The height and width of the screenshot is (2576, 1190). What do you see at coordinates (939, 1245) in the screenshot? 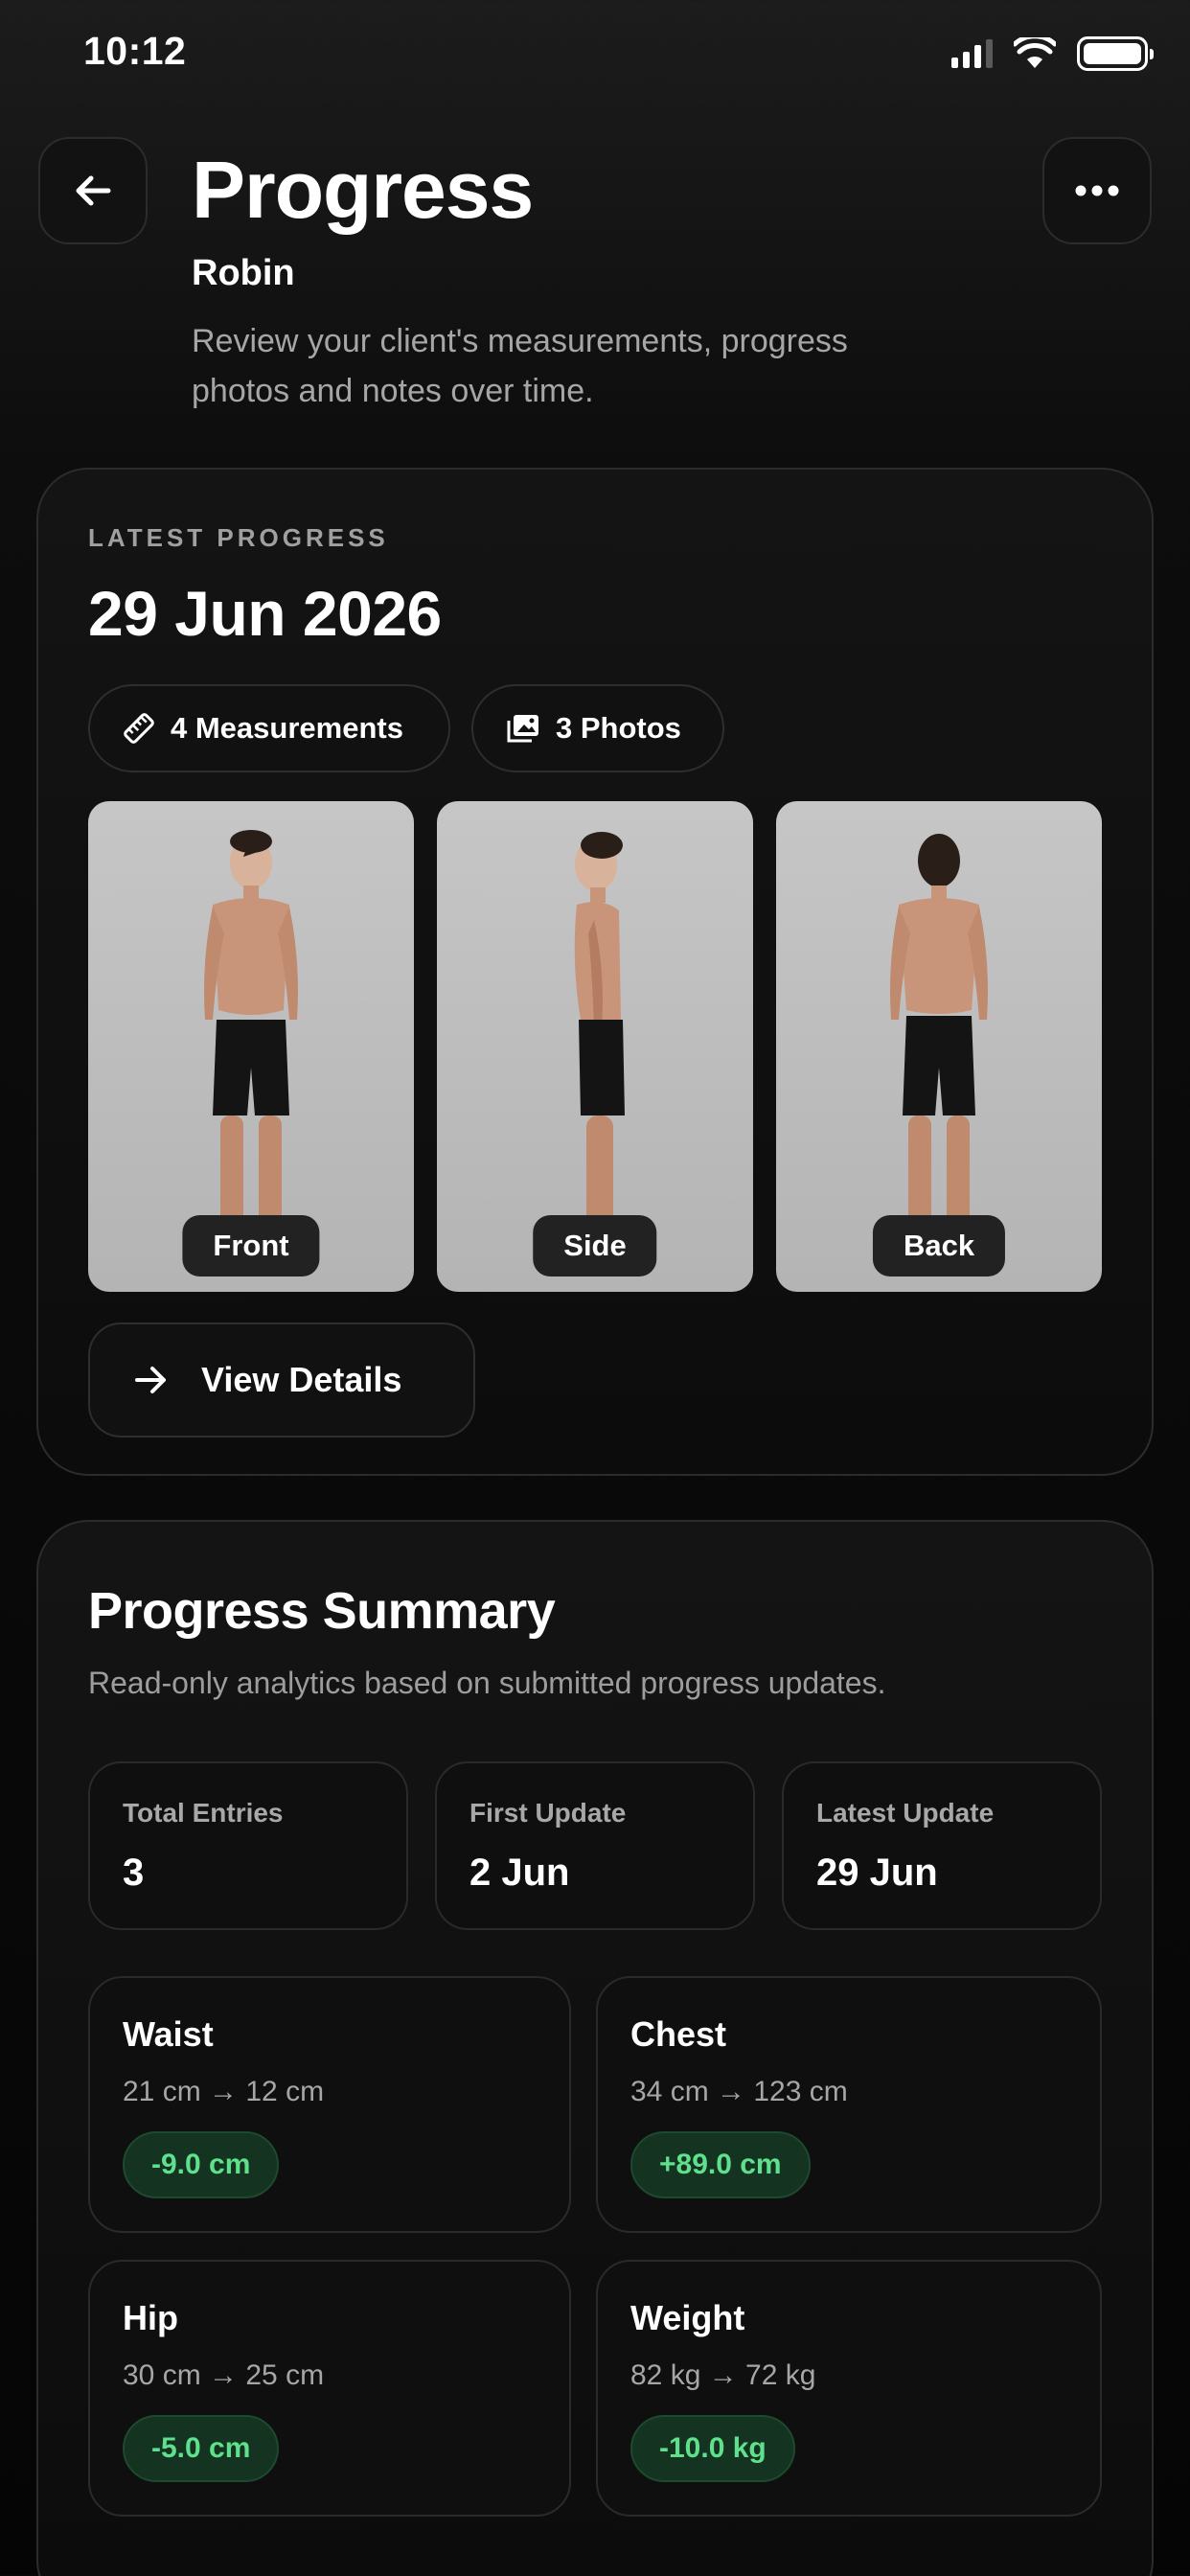
I see `back-photo-label: Back` at bounding box center [939, 1245].